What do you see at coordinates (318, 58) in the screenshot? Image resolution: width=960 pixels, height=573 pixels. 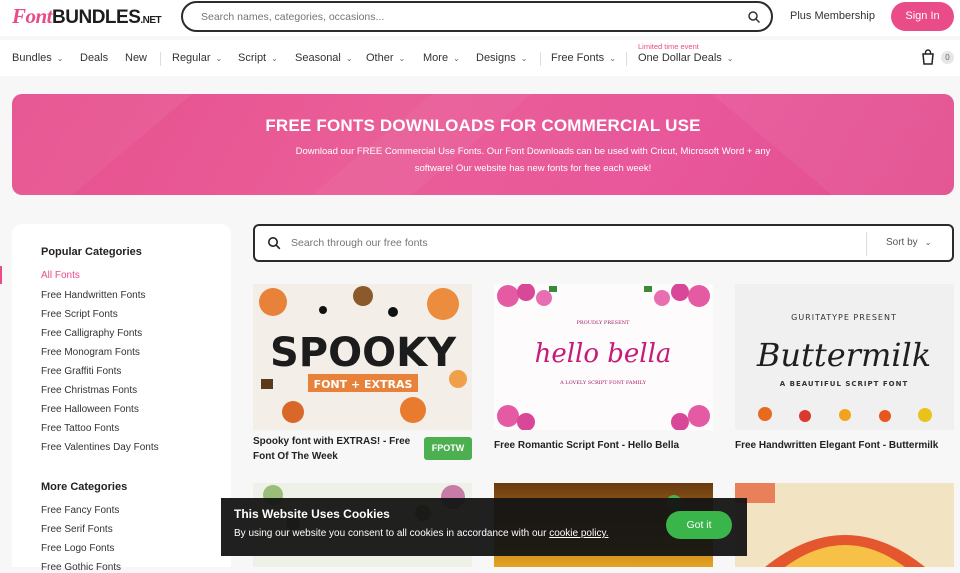 I see `nav-label: Seasonal` at bounding box center [318, 58].